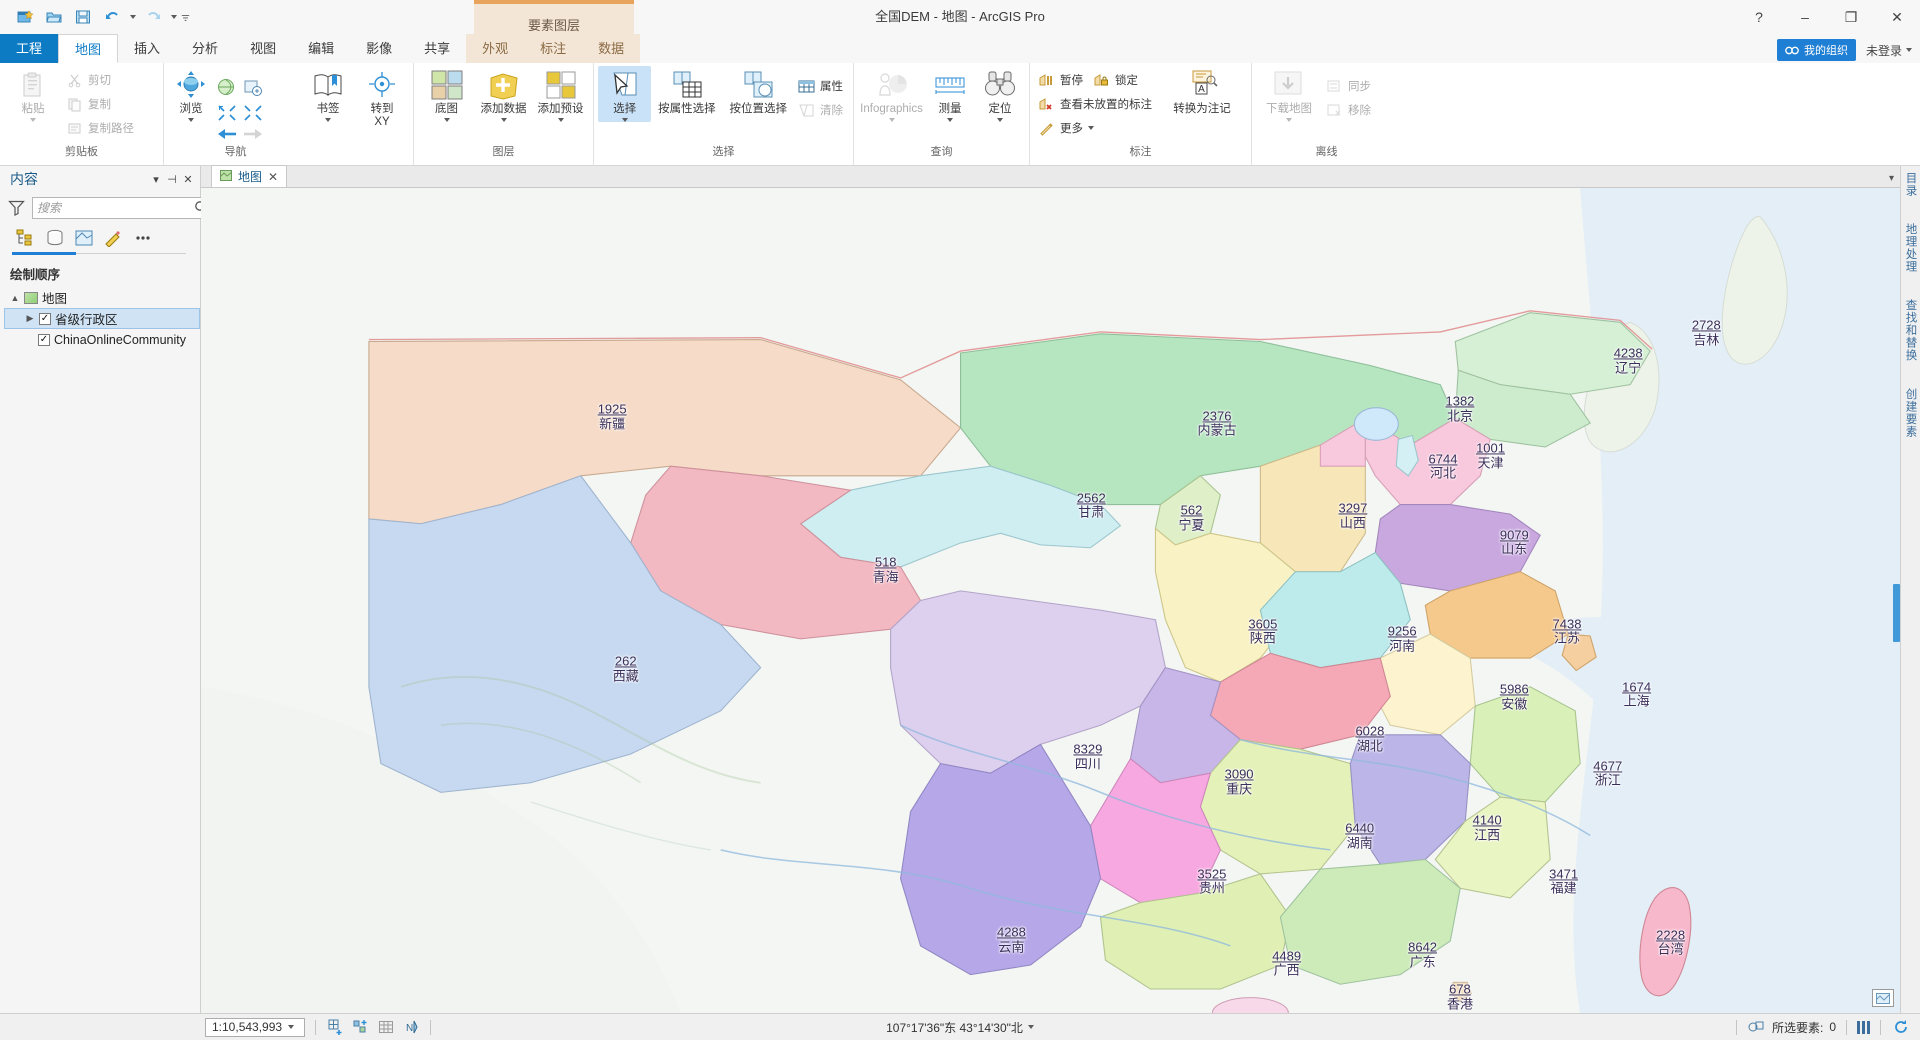 This screenshot has width=1920, height=1040. I want to click on search-input, so click(115, 208).